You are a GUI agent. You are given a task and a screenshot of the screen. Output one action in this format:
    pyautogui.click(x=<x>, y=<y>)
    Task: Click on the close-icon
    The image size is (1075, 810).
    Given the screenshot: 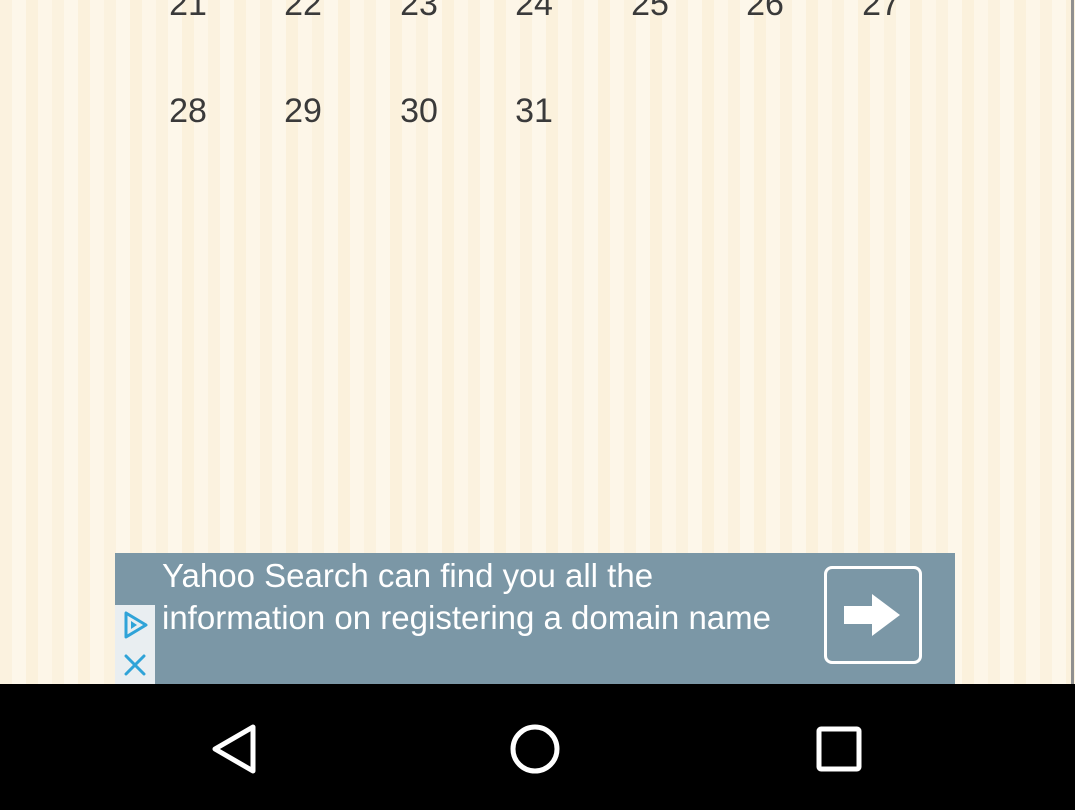 What is the action you would take?
    pyautogui.click(x=135, y=664)
    